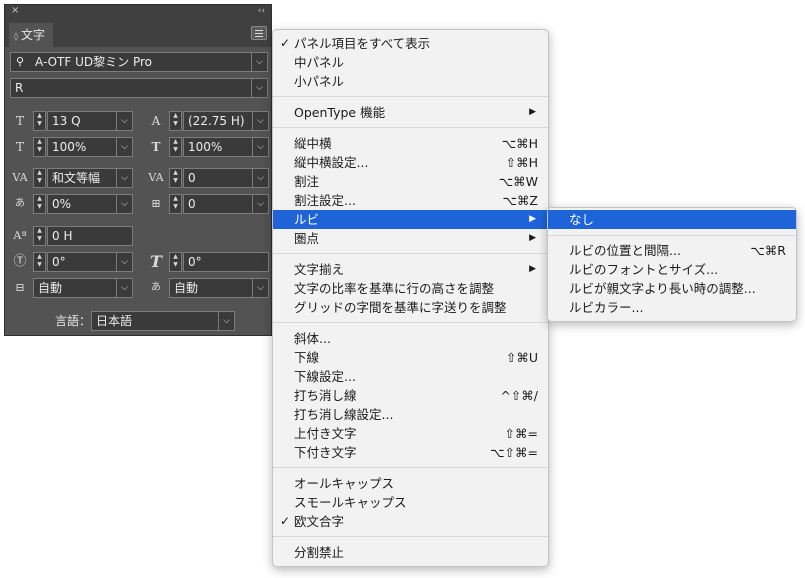 The width and height of the screenshot is (805, 578). Describe the element at coordinates (410, 81) in the screenshot. I see `menu-item-small-panel: 小パネル` at that location.